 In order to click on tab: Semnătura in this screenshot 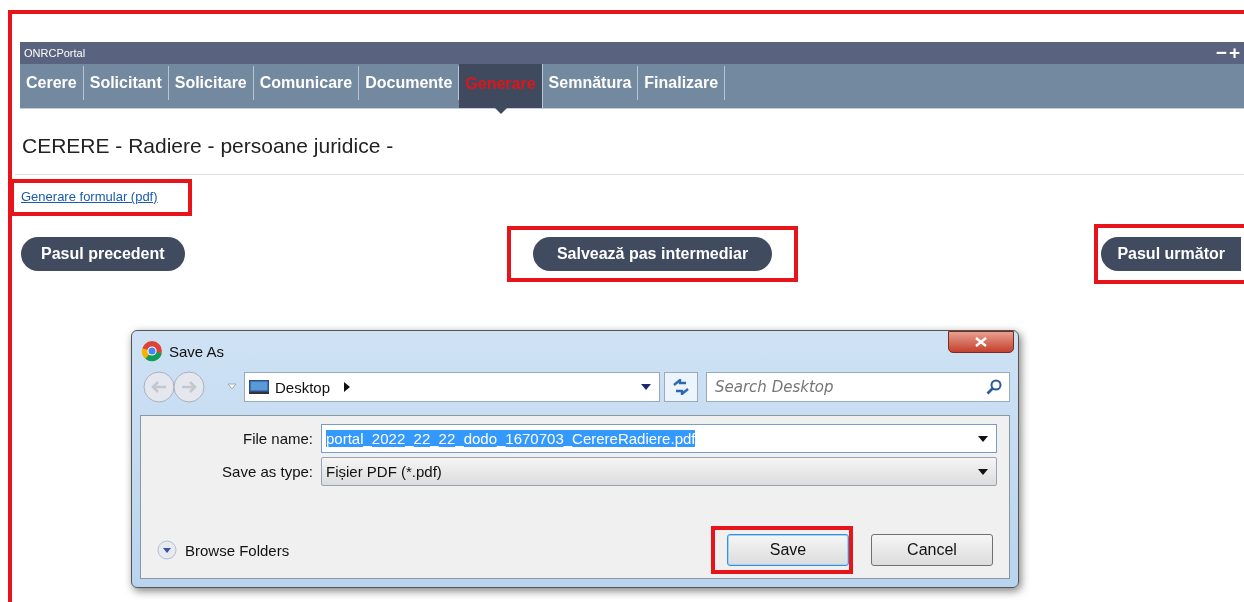, I will do `click(590, 83)`.